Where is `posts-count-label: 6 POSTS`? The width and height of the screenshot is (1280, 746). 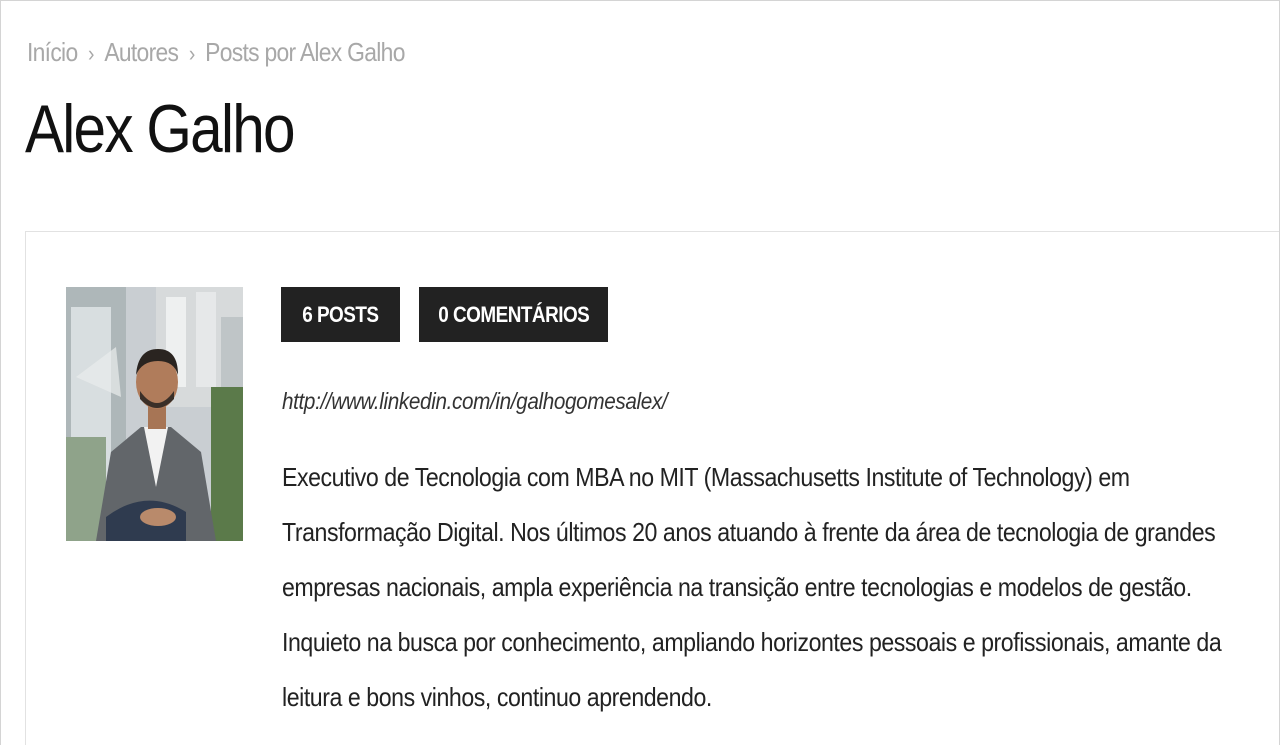
posts-count-label: 6 POSTS is located at coordinates (340, 314).